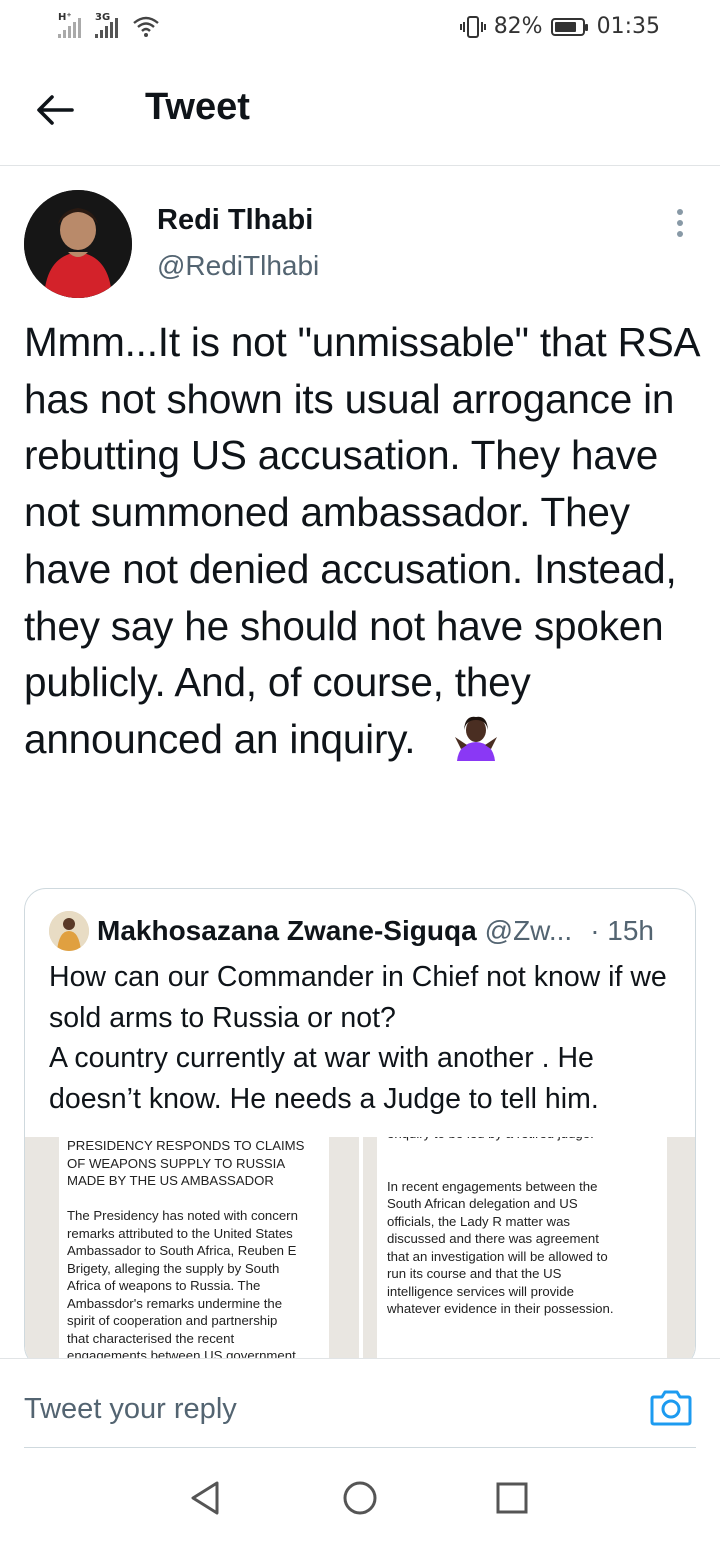 The height and width of the screenshot is (1541, 720). I want to click on author-name: Redi Tlhabi, so click(235, 220).